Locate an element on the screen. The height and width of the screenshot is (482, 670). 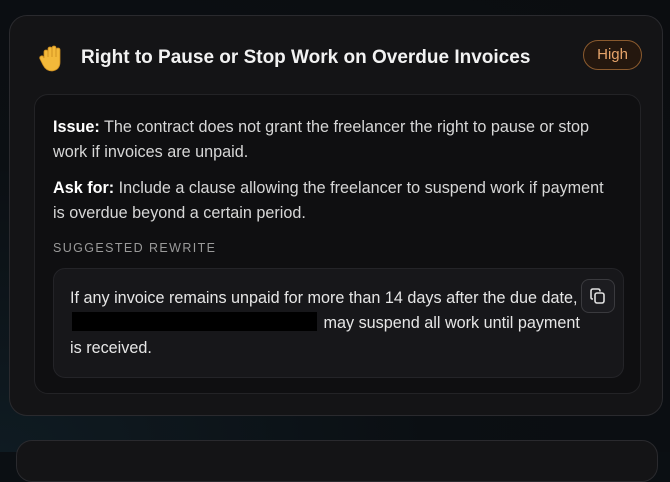
copy-icon is located at coordinates (598, 296).